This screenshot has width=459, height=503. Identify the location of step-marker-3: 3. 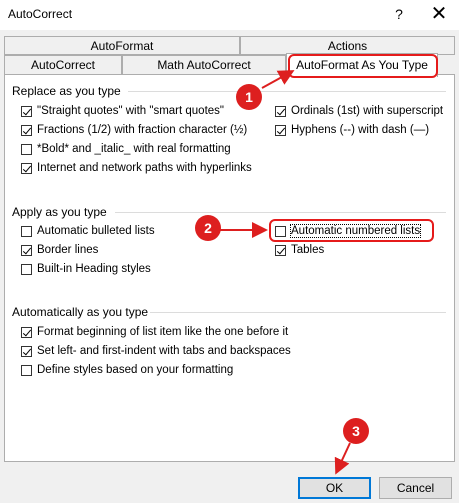
(356, 431).